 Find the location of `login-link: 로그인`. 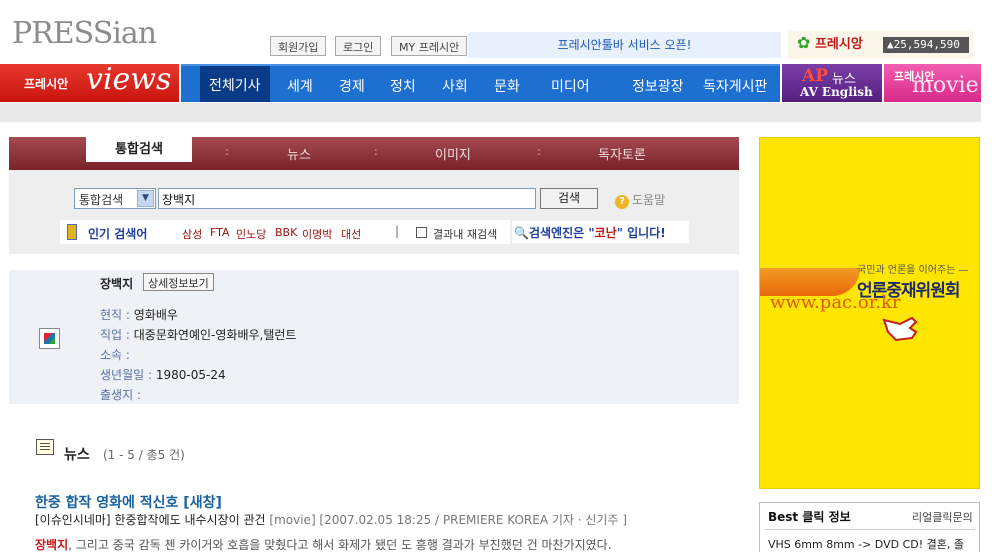

login-link: 로그인 is located at coordinates (358, 46).